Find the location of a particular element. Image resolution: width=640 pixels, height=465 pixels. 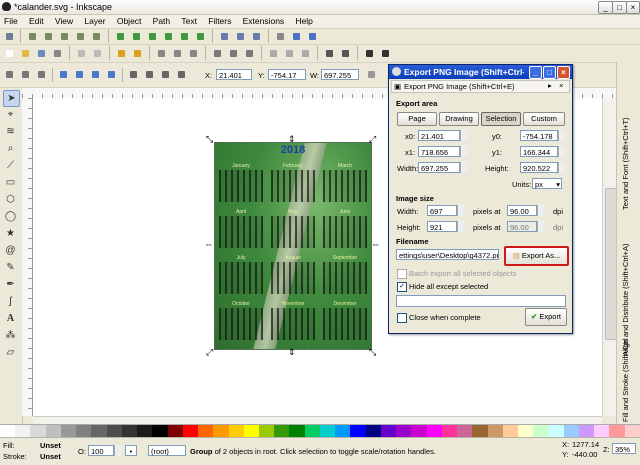

redo-icon is located at coordinates (137, 53).